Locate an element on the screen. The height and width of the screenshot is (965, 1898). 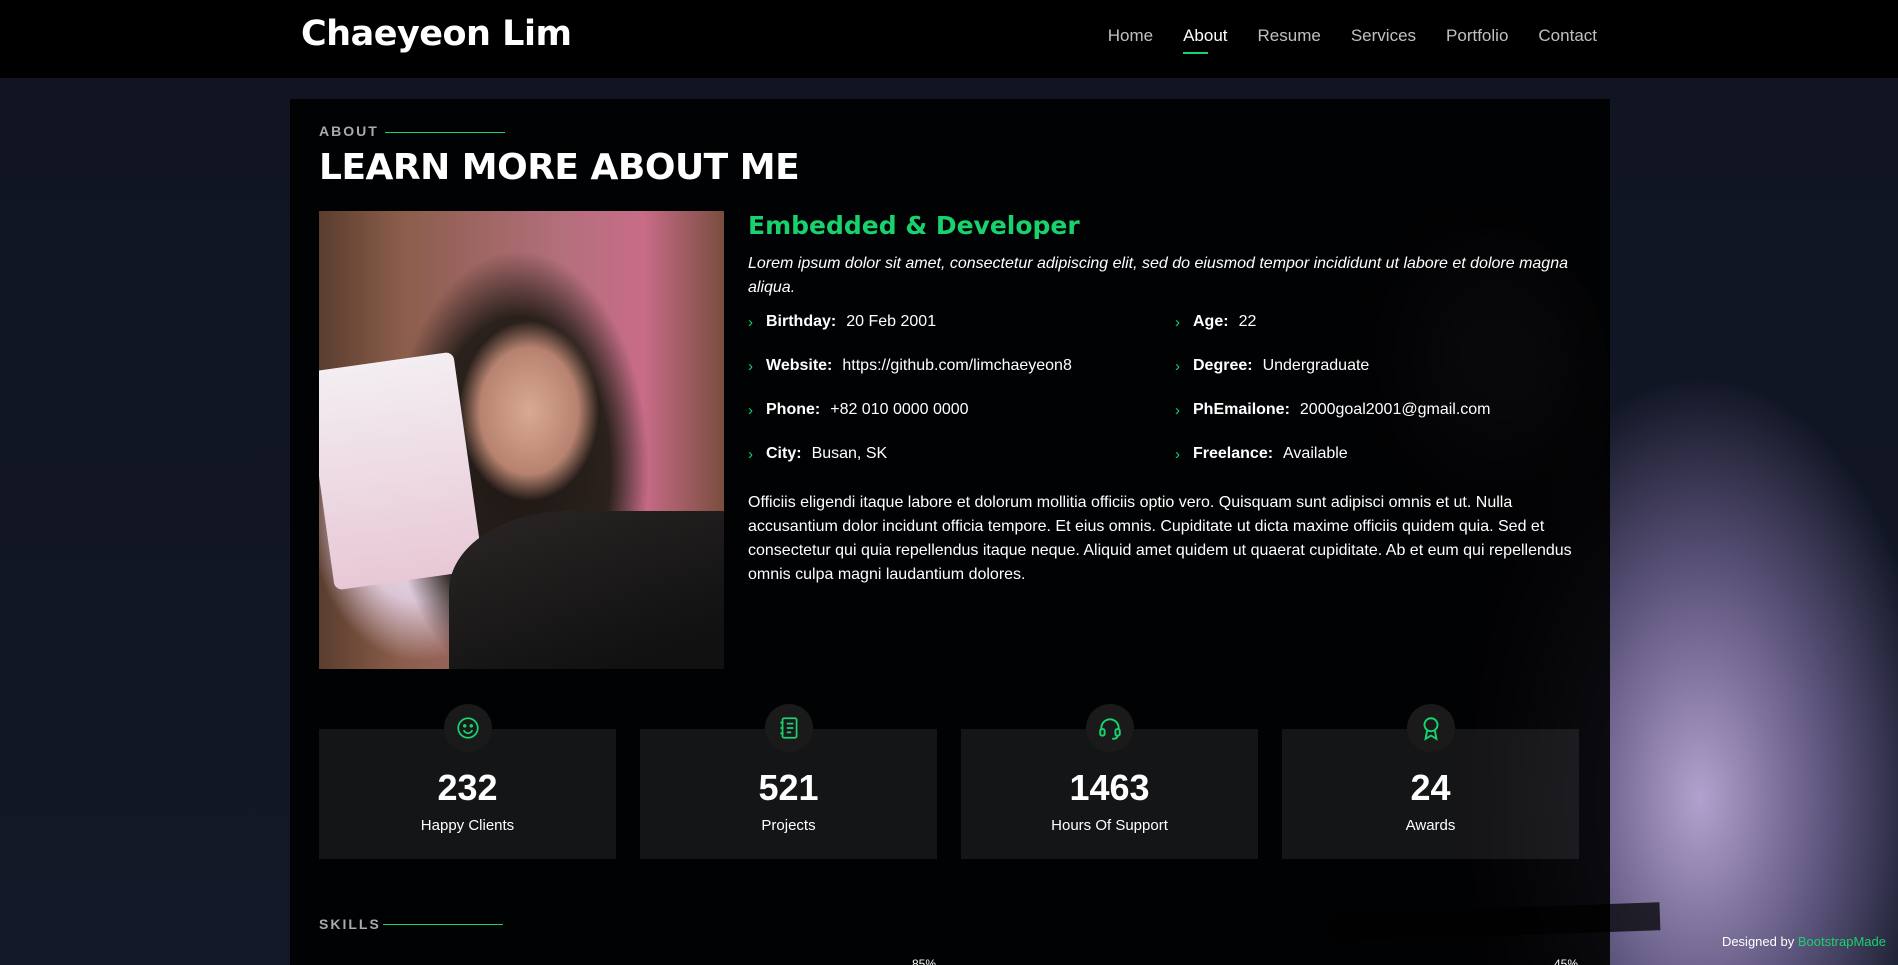
headset-icon is located at coordinates (1109, 728).